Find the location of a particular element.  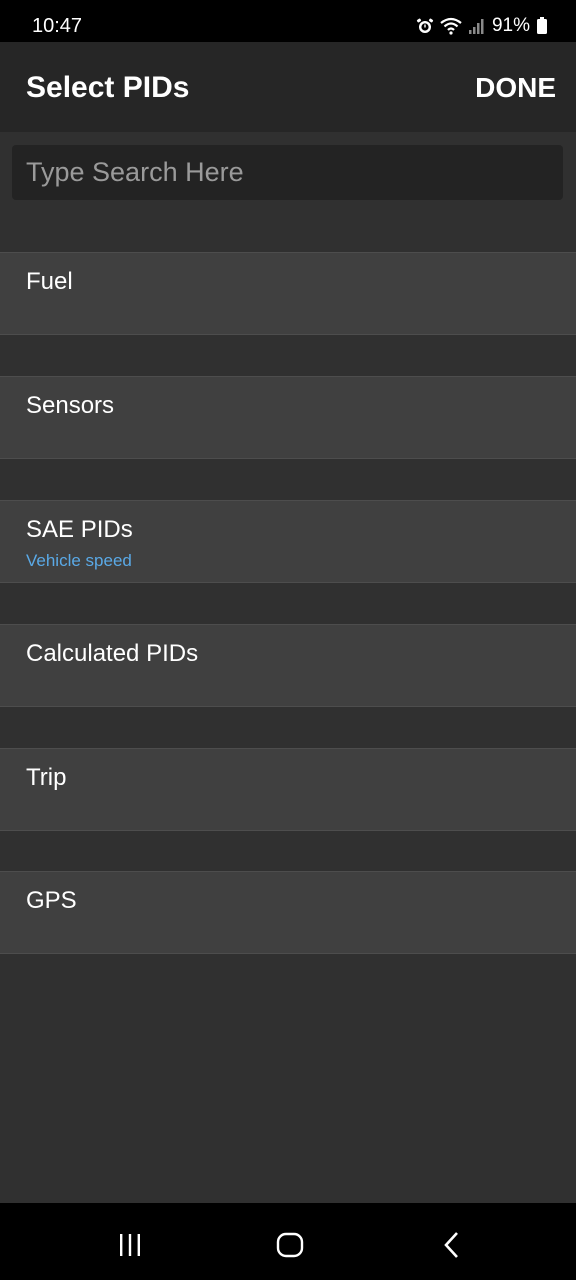

home-icon is located at coordinates (290, 1245).